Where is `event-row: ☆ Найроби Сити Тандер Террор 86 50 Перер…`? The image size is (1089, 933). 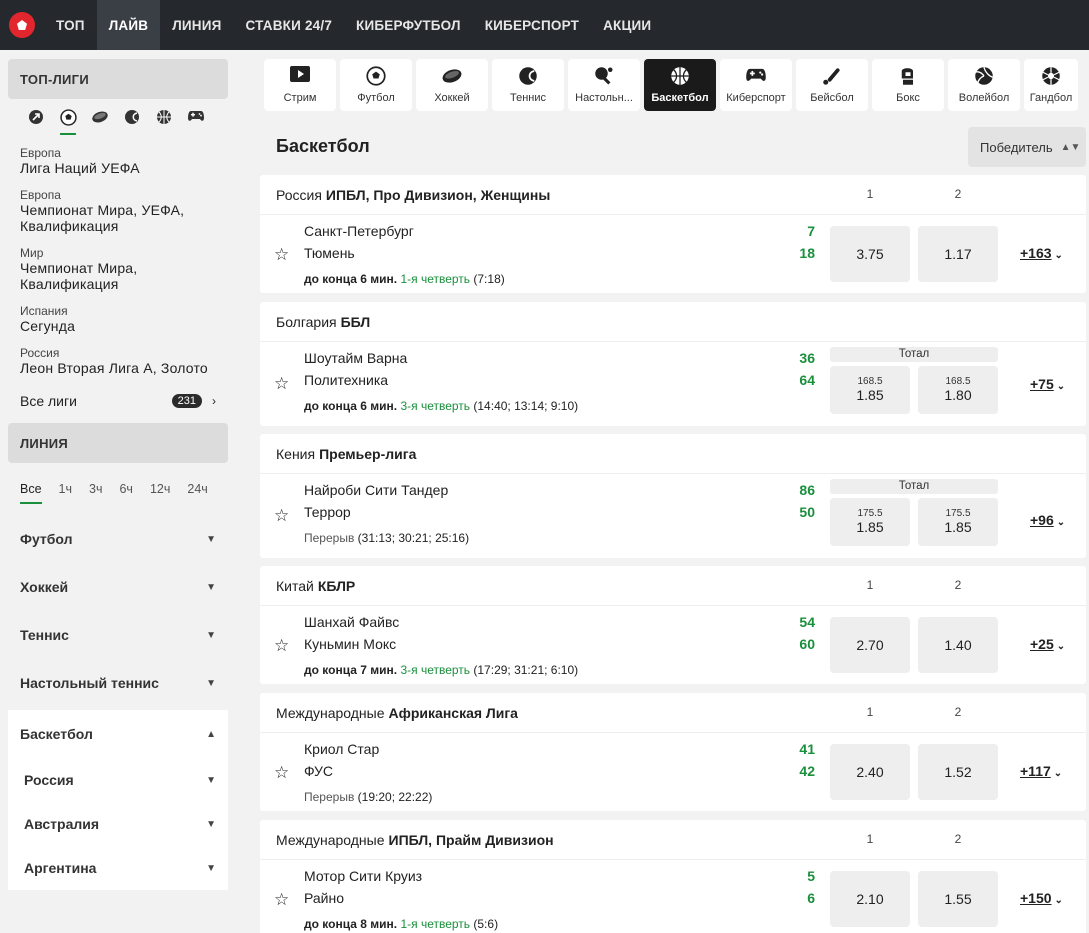
event-row: ☆ Найроби Сити Тандер Террор 86 50 Перер… is located at coordinates (673, 516).